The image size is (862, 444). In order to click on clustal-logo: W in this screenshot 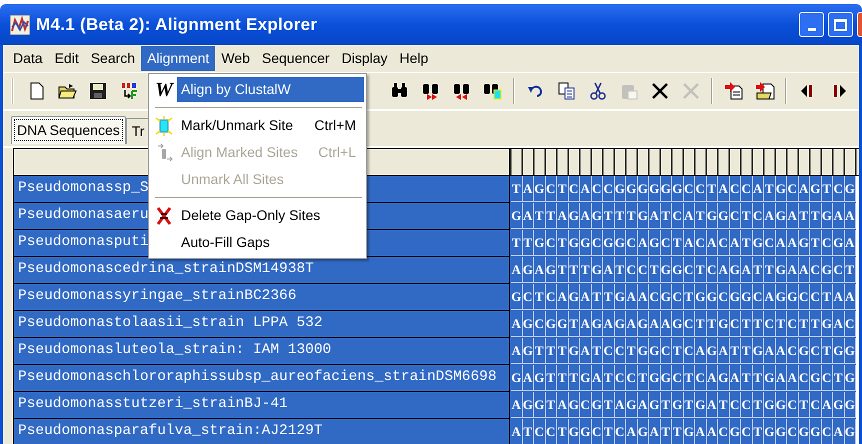, I will do `click(164, 90)`.